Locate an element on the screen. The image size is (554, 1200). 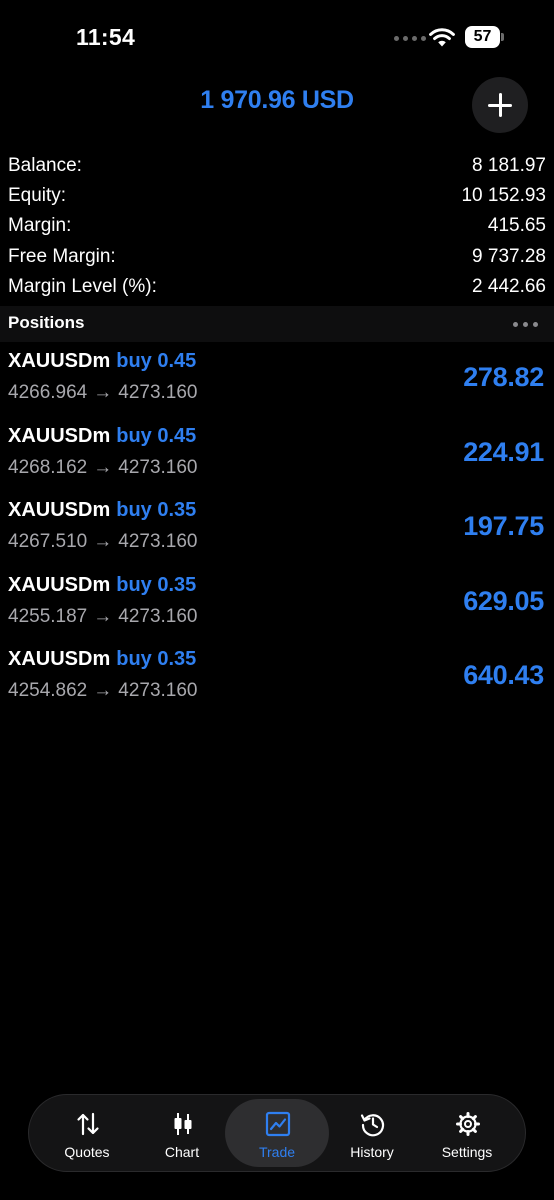
position-profit: 197.75 is located at coordinates (503, 526).